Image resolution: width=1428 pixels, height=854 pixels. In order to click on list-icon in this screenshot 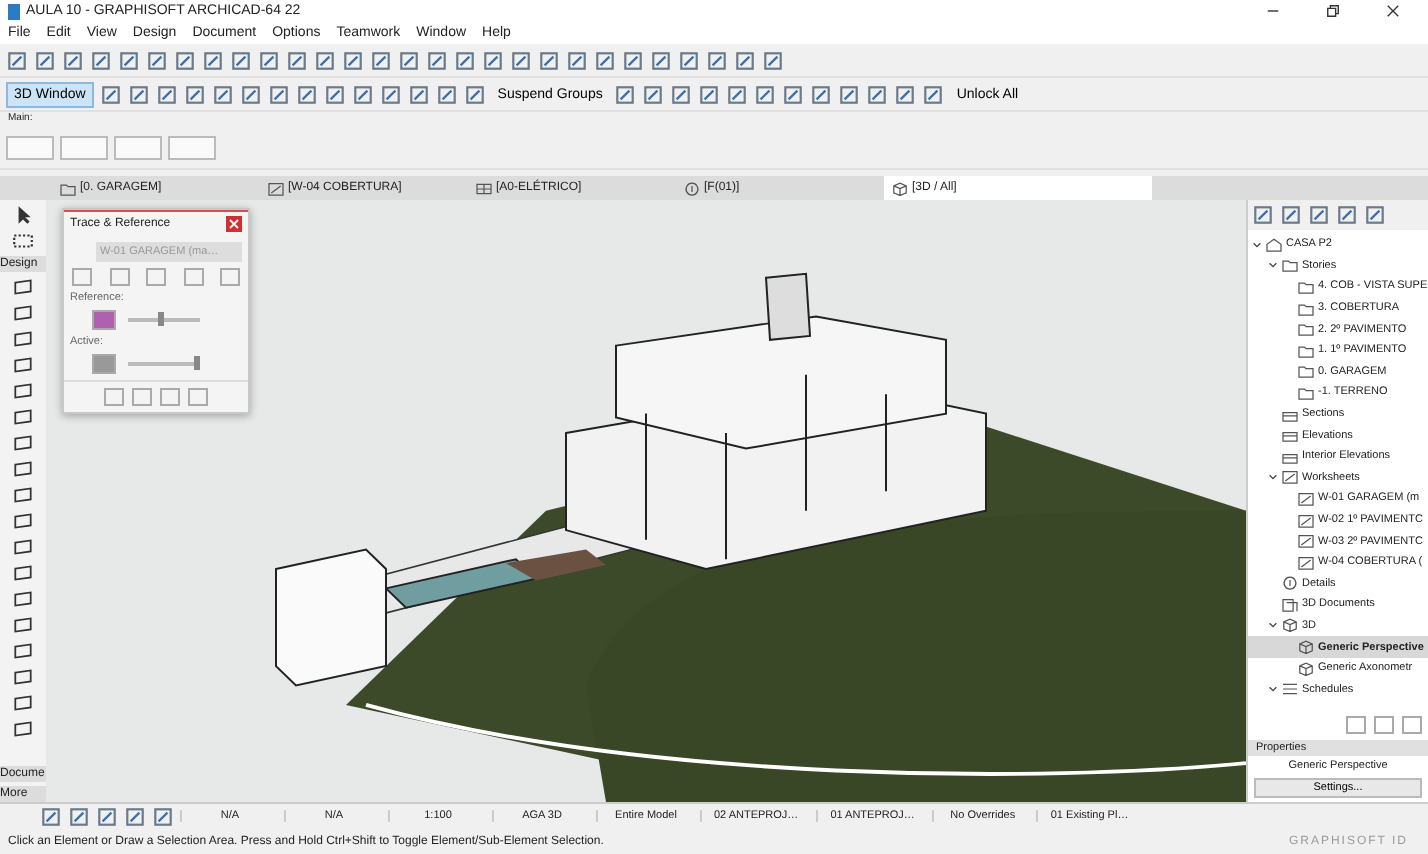, I will do `click(1290, 689)`.